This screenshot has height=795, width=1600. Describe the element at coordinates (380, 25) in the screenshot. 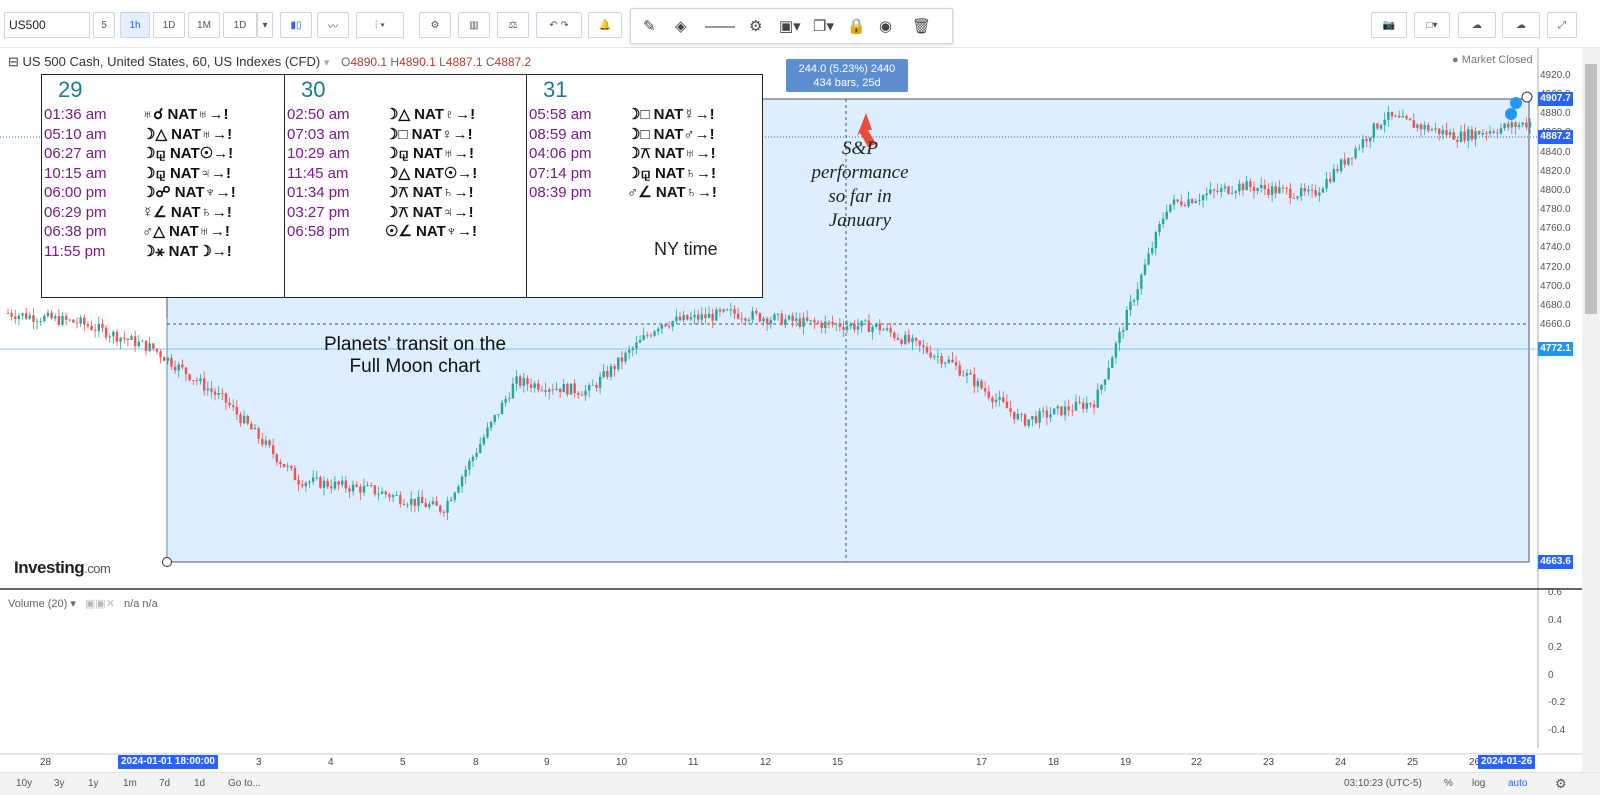

I see `compare-icon: ⫶ ▾` at that location.